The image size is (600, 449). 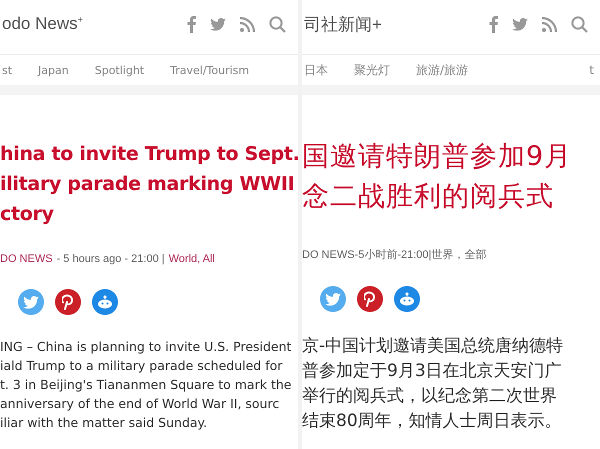 What do you see at coordinates (191, 259) in the screenshot?
I see `meta-link: World, All` at bounding box center [191, 259].